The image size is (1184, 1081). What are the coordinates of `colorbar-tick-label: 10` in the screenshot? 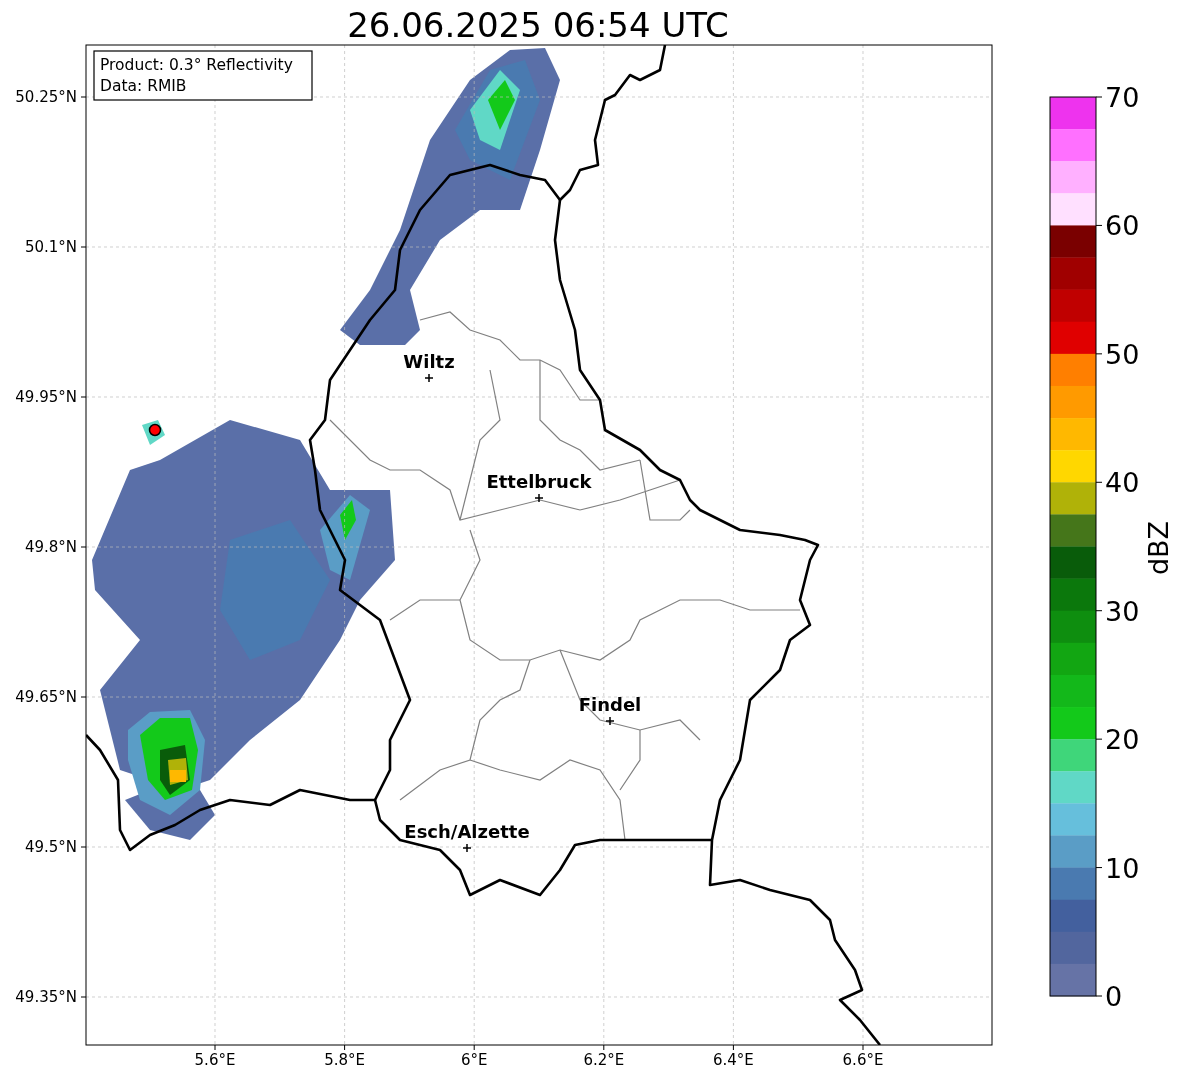 It's located at (1122, 868).